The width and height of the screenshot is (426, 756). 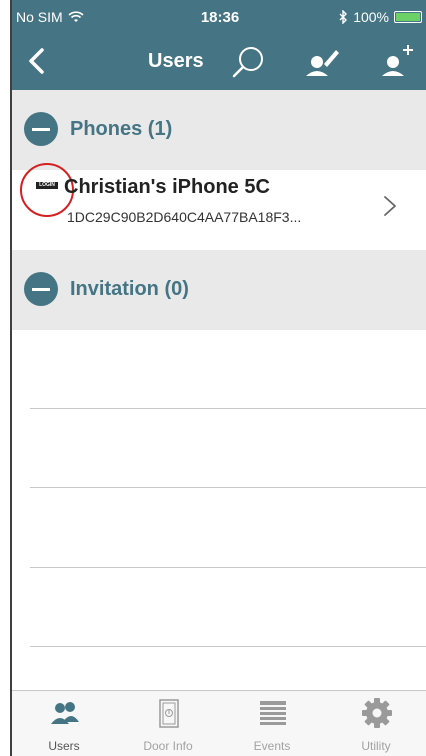 What do you see at coordinates (322, 62) in the screenshot?
I see `edit-user-icon` at bounding box center [322, 62].